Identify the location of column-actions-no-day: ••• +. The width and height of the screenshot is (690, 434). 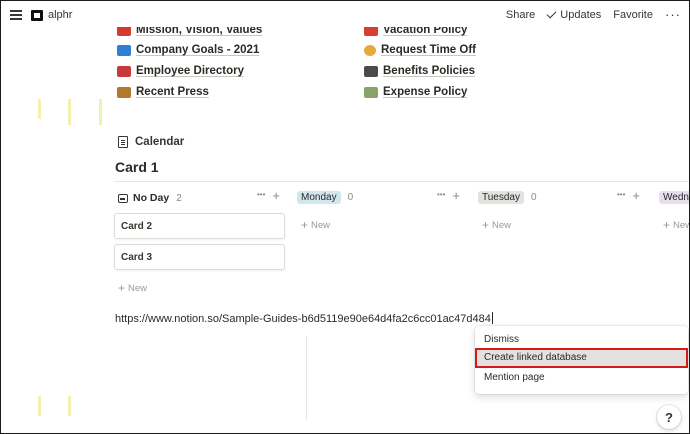
(268, 195).